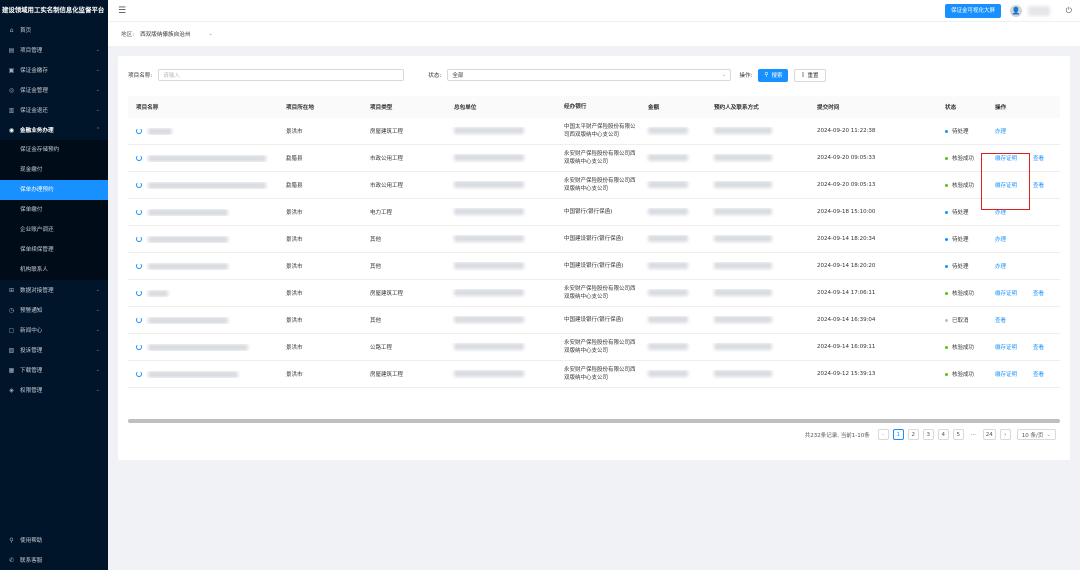 The width and height of the screenshot is (1080, 570). I want to click on page-button: 24, so click(989, 434).